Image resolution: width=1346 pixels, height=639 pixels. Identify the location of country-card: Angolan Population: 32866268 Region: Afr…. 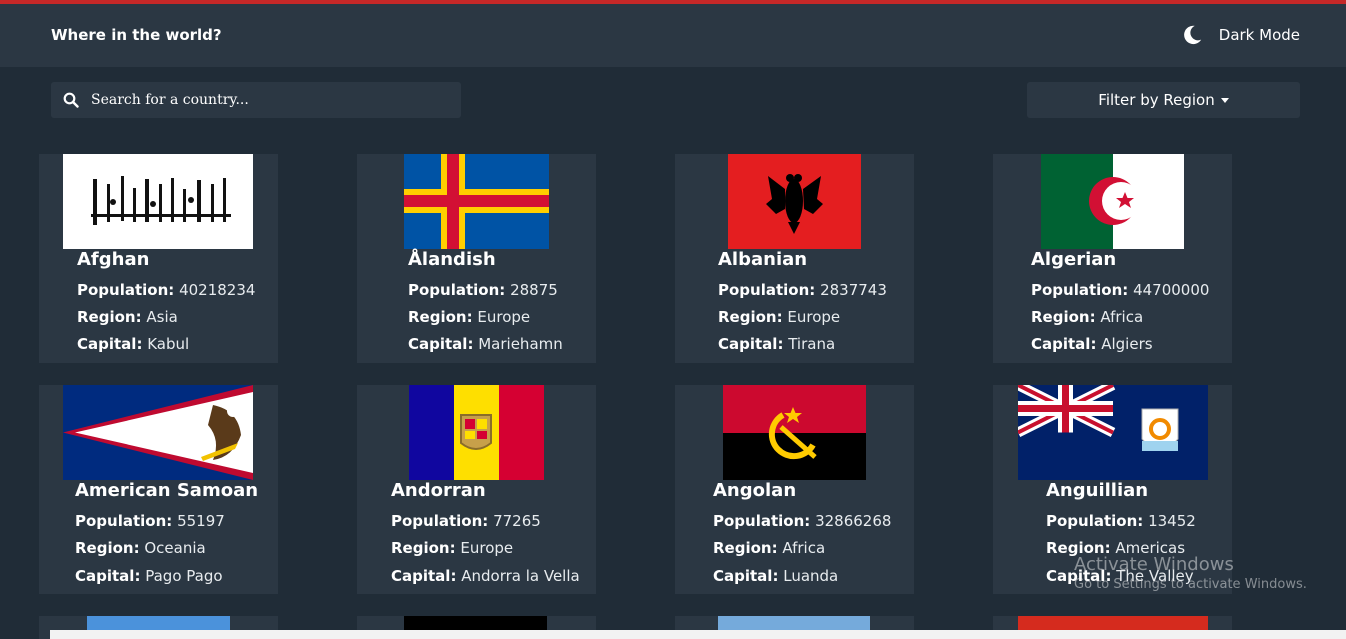
(794, 489).